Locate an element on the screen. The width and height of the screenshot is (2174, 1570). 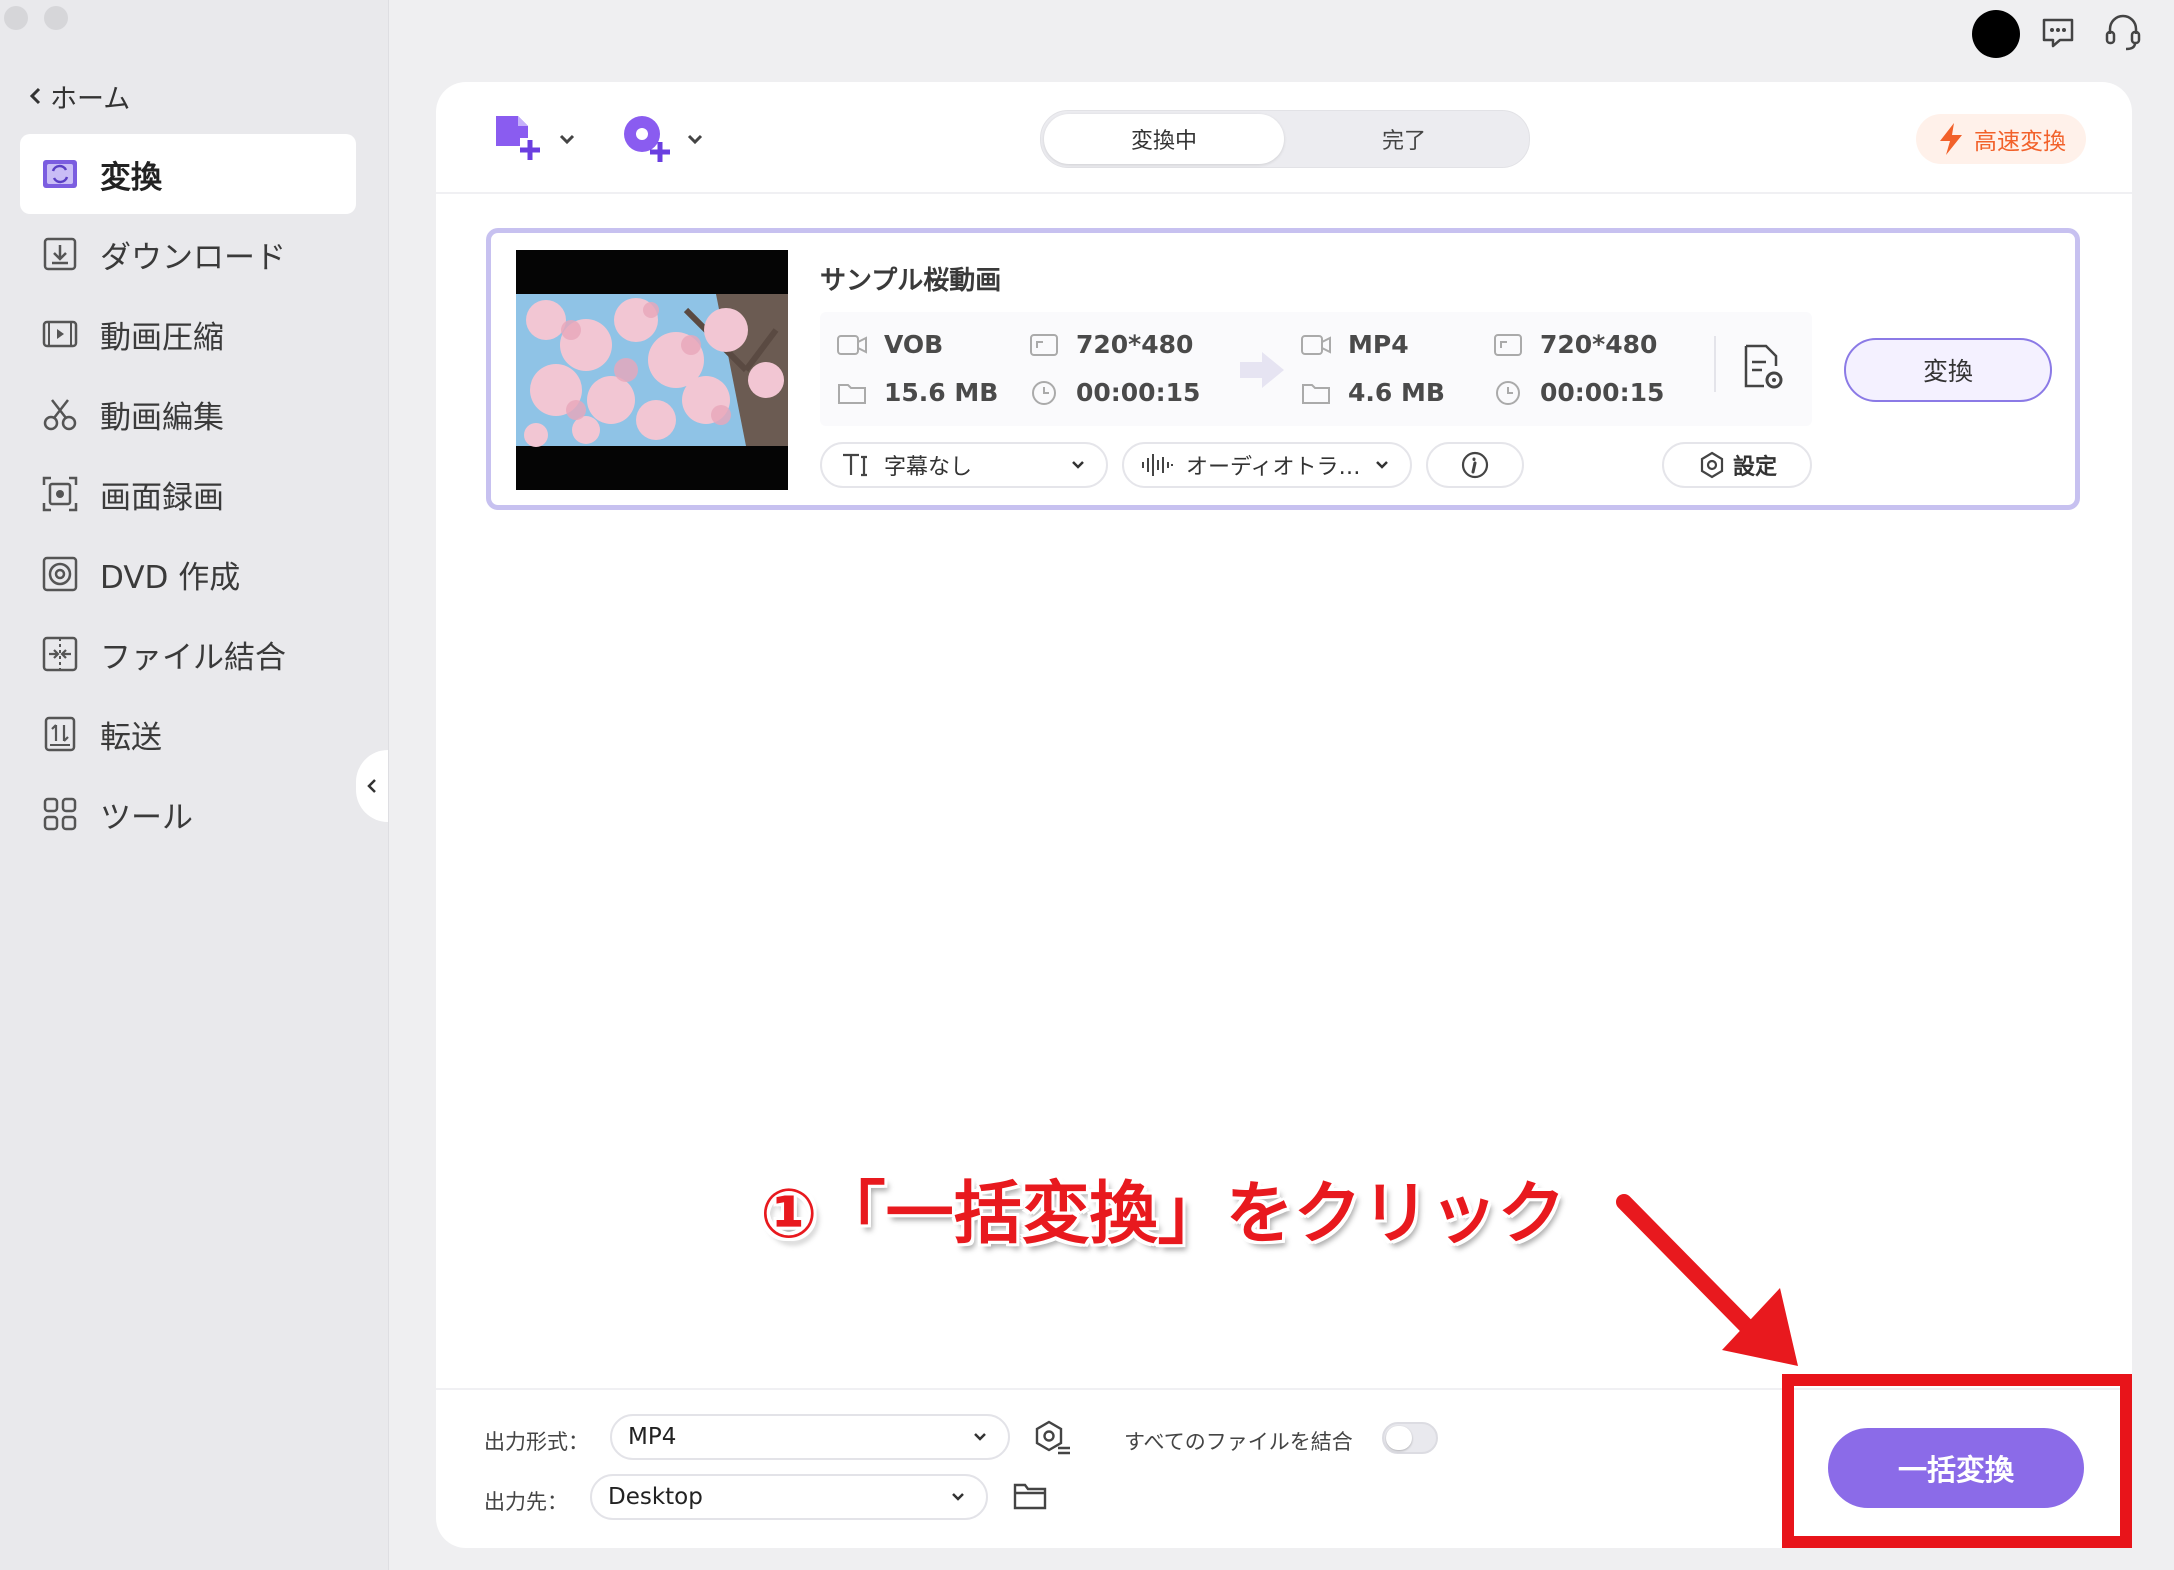
settings-label: 設定 is located at coordinates (1754, 467).